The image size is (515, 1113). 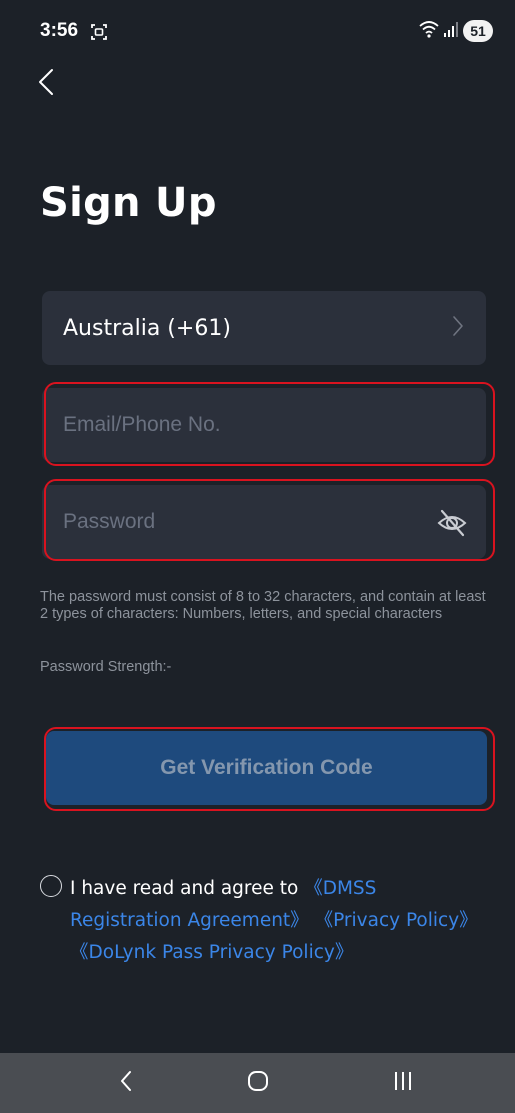 What do you see at coordinates (266, 768) in the screenshot?
I see `get-verification-code-button: Get Verification Code` at bounding box center [266, 768].